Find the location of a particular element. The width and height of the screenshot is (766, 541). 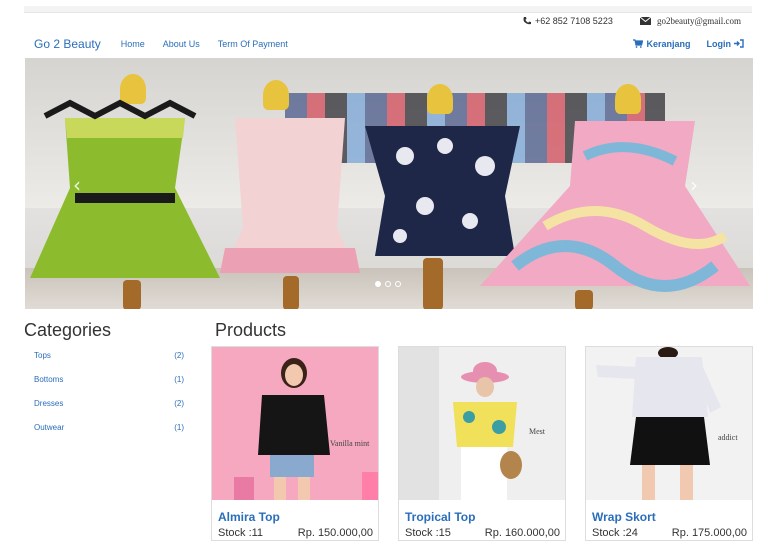

category-item-tops: Tops (2) is located at coordinates (109, 363).